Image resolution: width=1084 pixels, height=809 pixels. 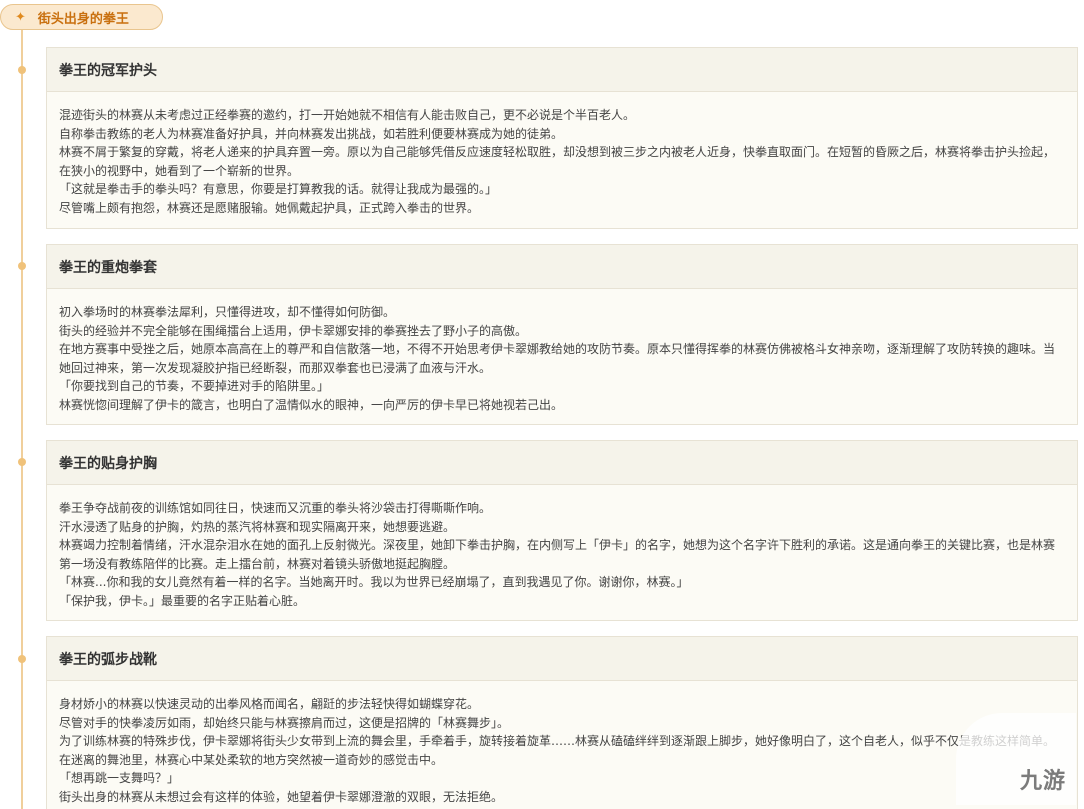 I want to click on story-line: 汗水浸透了贴身的护胸，灼热的蒸汽将林赛和现实隔离开来，她想要逃避。, so click(x=257, y=526).